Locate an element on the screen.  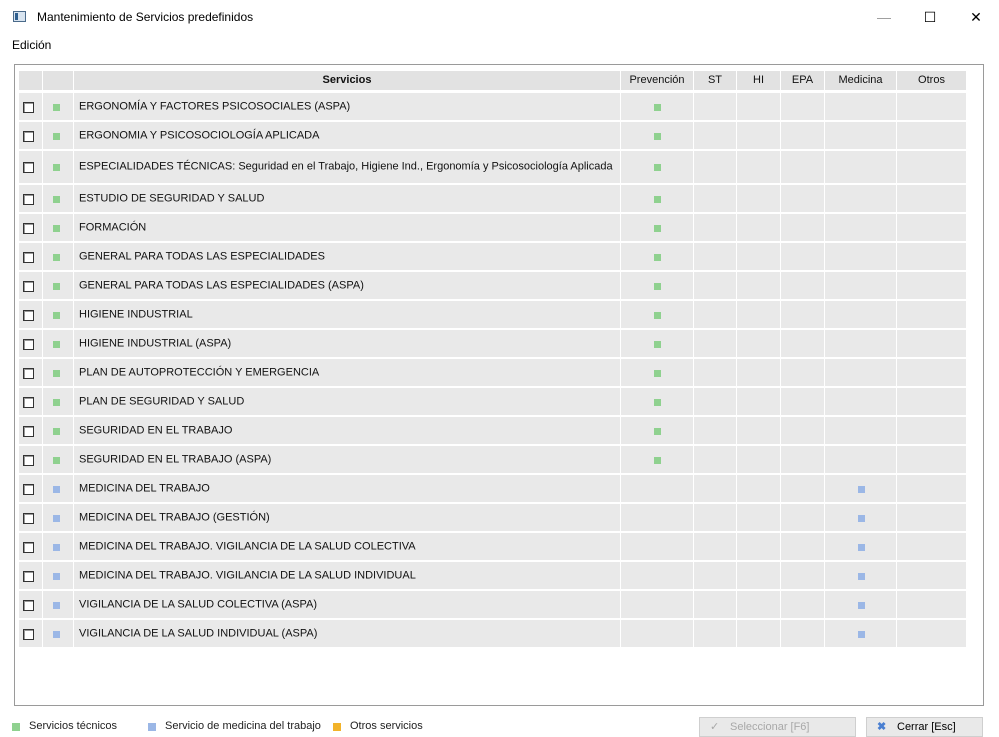
minimize-button: — is located at coordinates (884, 17).